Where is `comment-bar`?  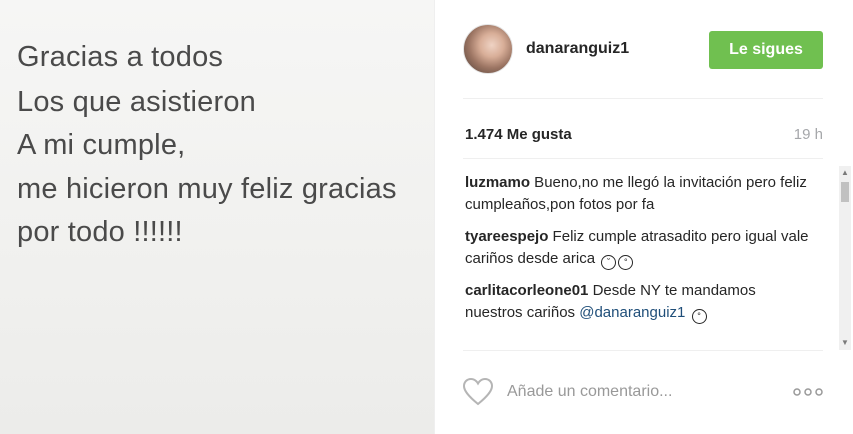
comment-bar is located at coordinates (643, 392).